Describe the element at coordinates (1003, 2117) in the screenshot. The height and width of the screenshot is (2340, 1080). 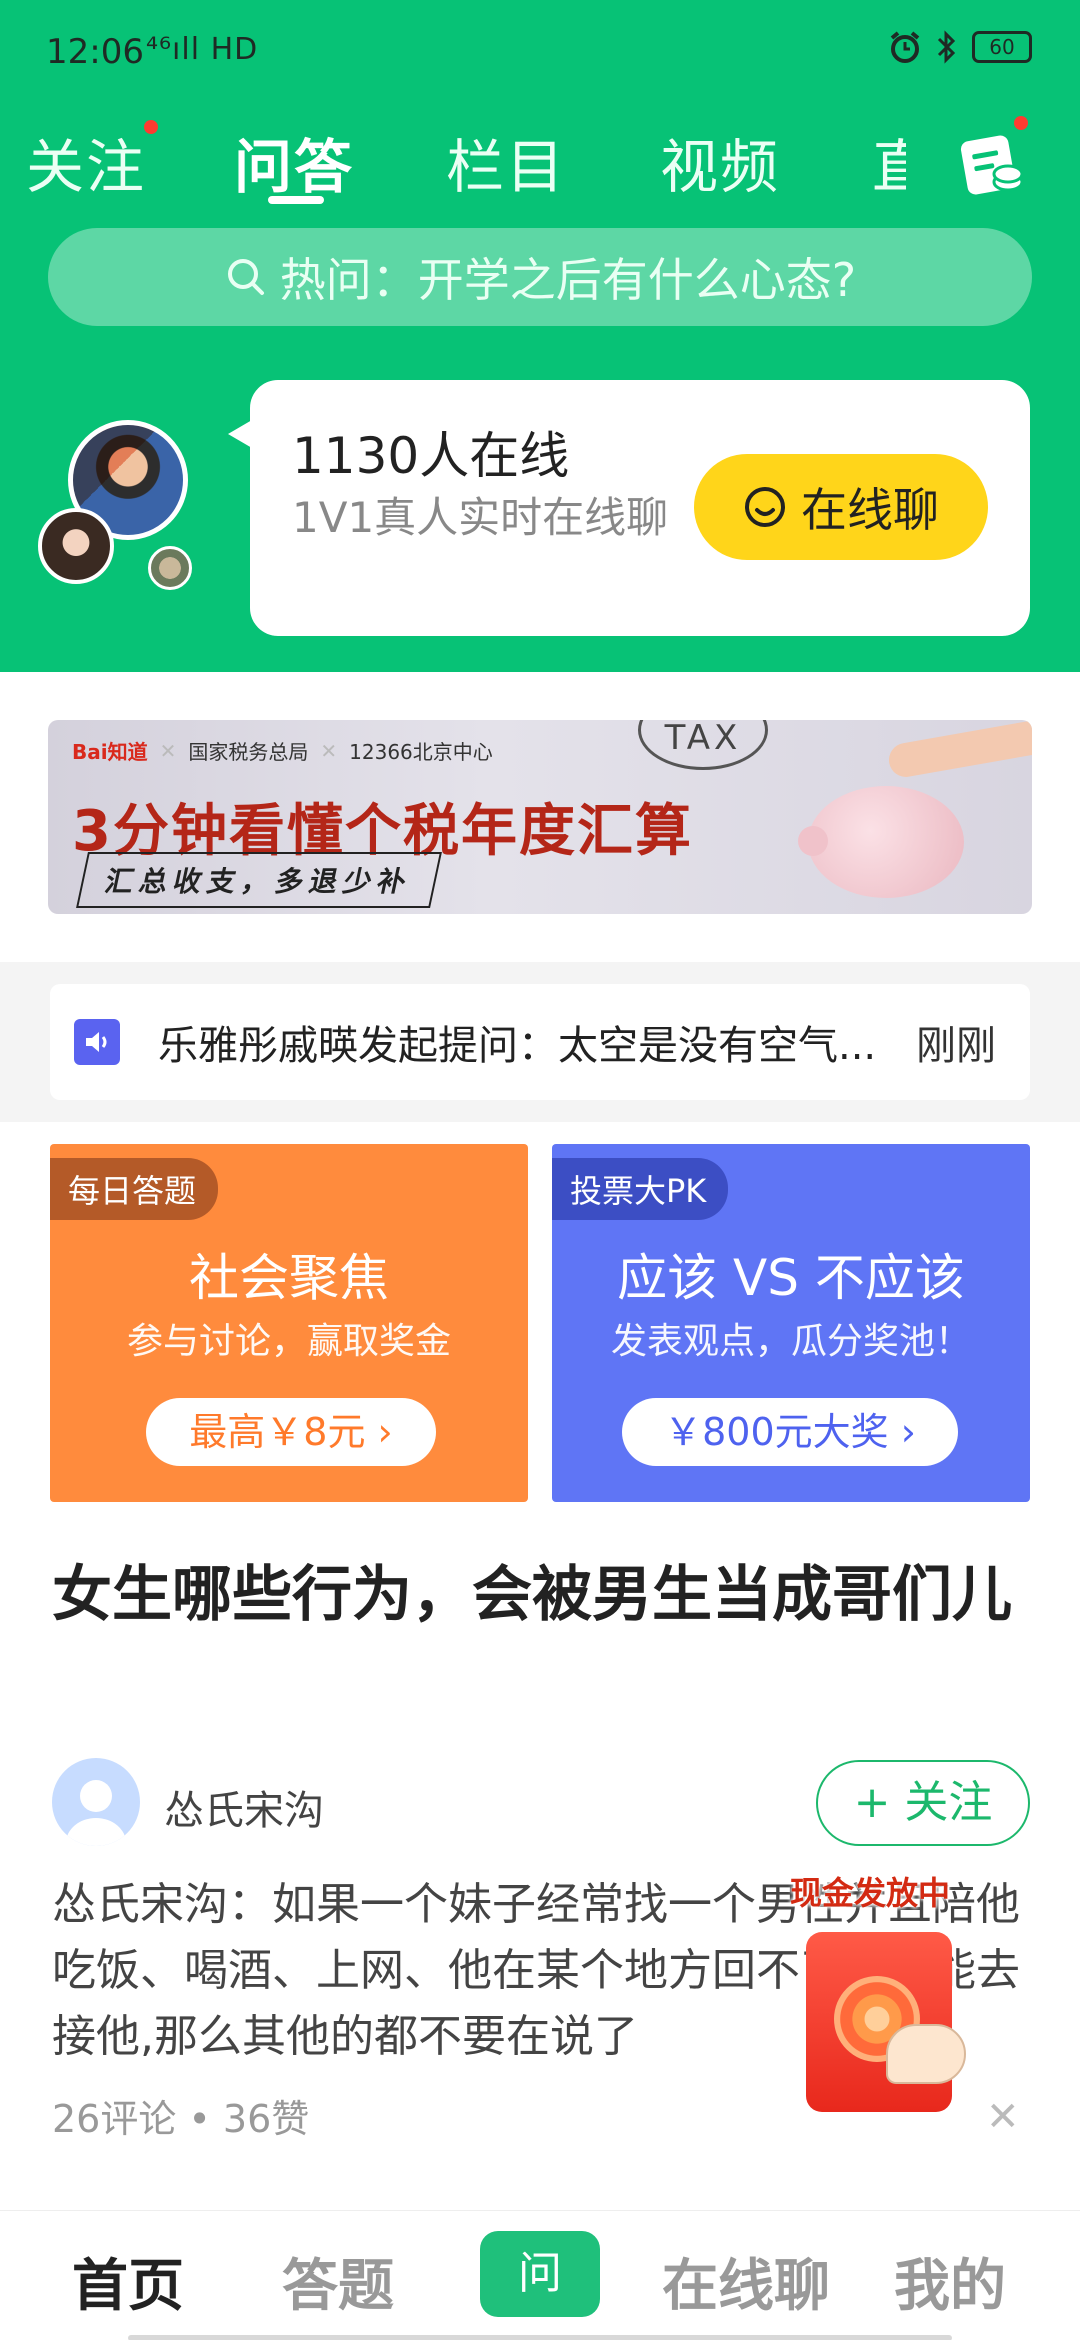
I see `close-icon: ✕` at that location.